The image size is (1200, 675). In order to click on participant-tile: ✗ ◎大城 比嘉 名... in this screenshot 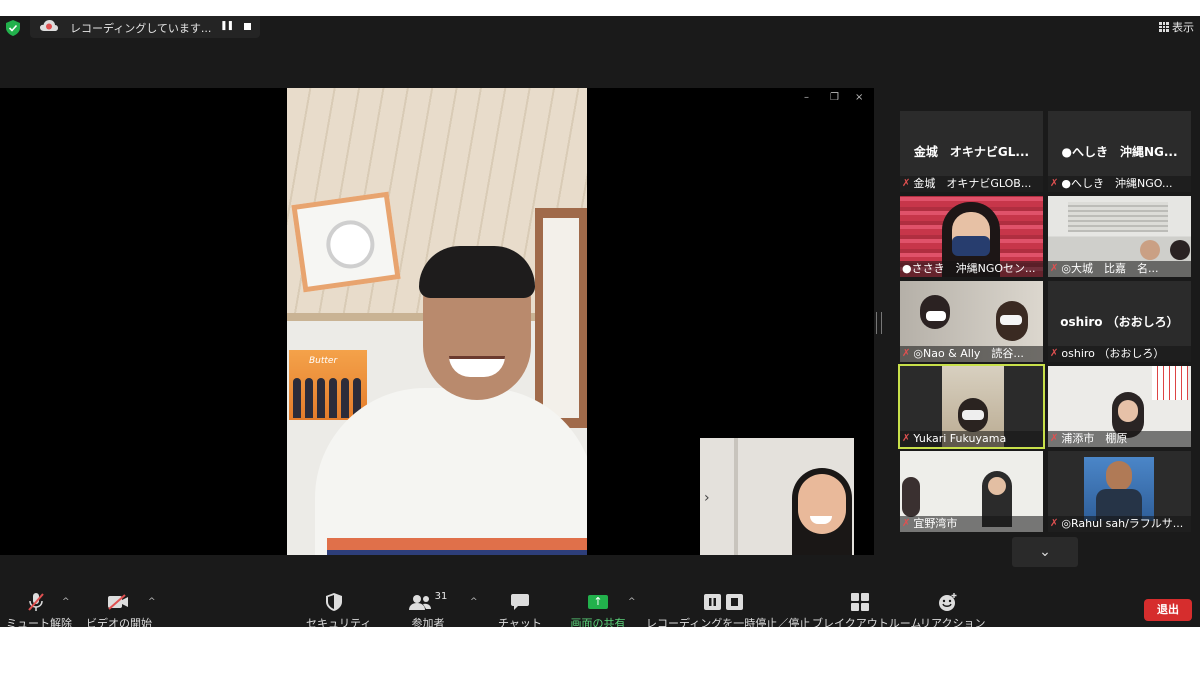, I will do `click(1119, 236)`.